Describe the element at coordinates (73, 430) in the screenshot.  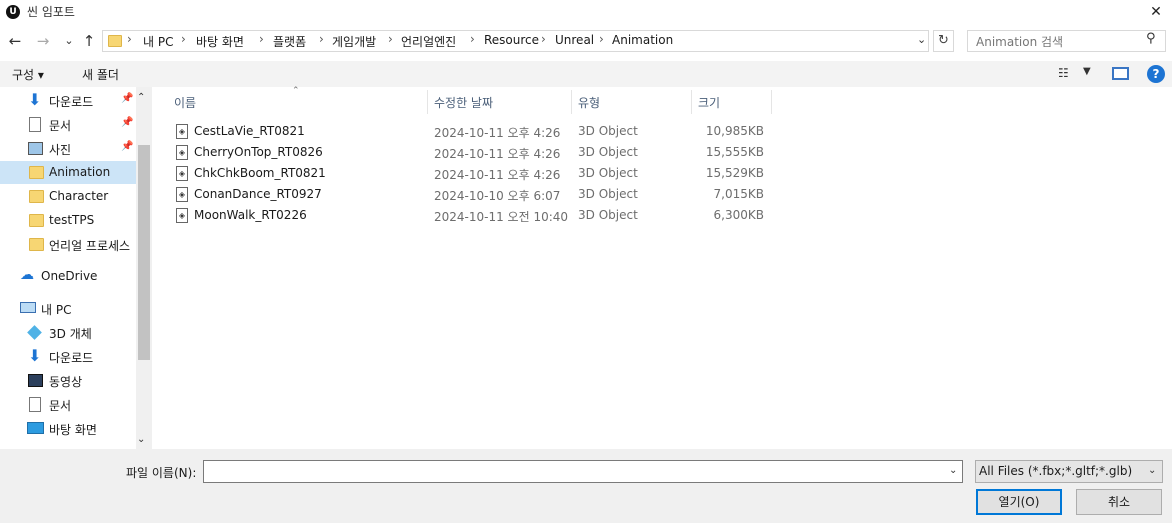
I see `sidebar-item-label: 바탕 화면` at that location.